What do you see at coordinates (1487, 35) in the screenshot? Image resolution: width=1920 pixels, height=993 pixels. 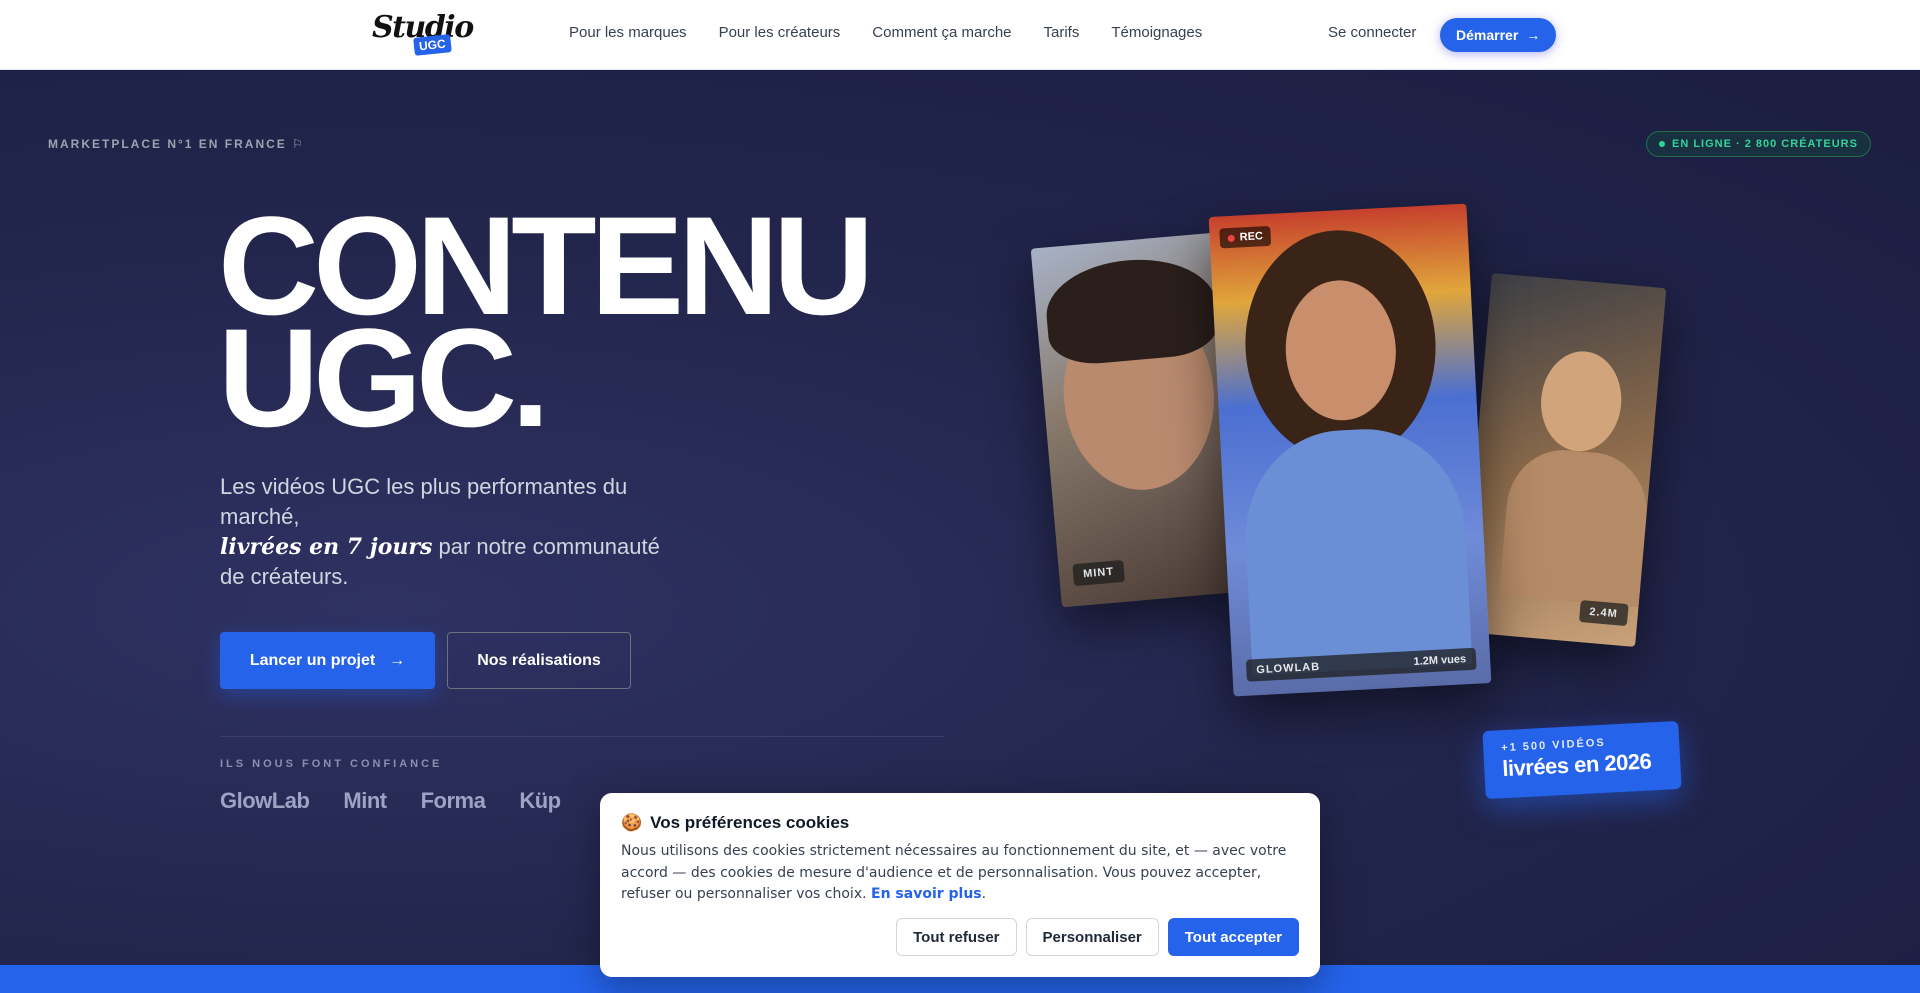 I see `start-button-label: Démarrer` at bounding box center [1487, 35].